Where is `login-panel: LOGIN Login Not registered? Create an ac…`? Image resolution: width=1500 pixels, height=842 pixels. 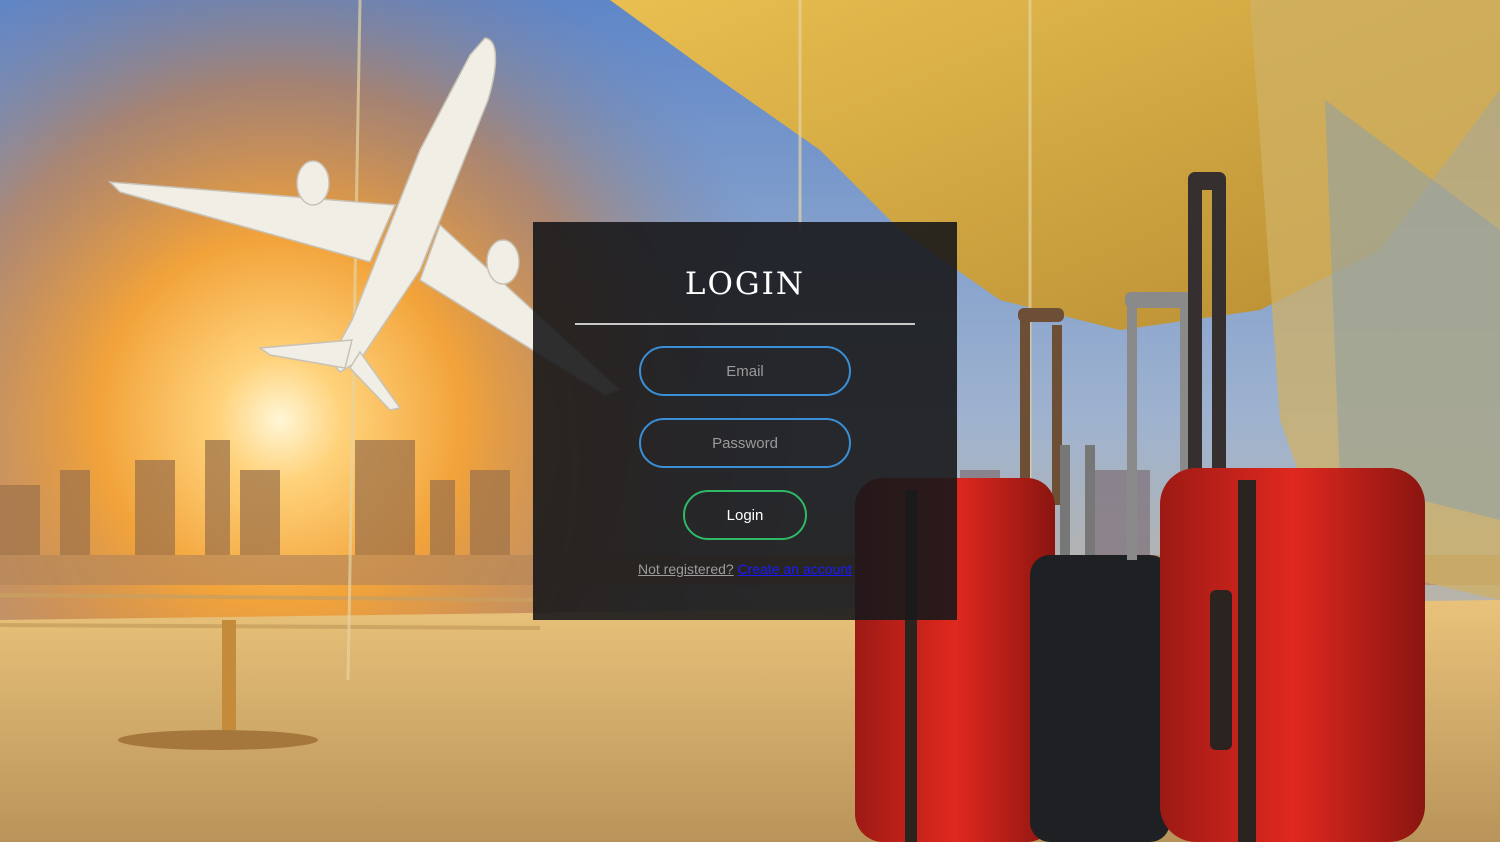
login-panel: LOGIN Login Not registered? Create an ac… is located at coordinates (745, 421).